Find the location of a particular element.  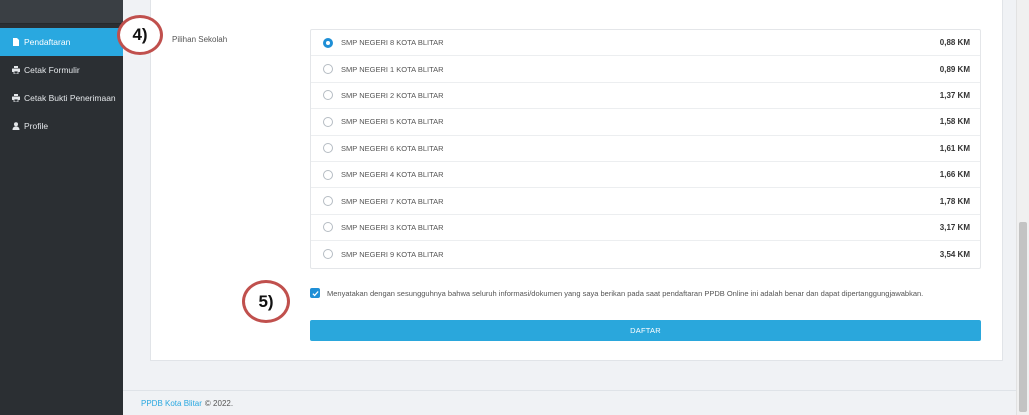

radio-button-selected is located at coordinates (328, 42).